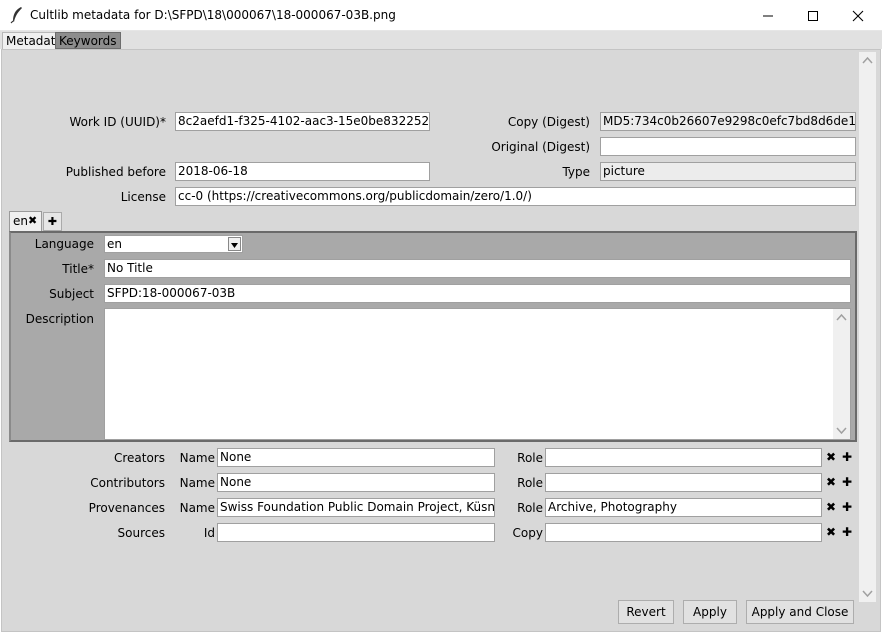 This screenshot has height=632, width=882. I want to click on provenances-name-label: Name, so click(197, 508).